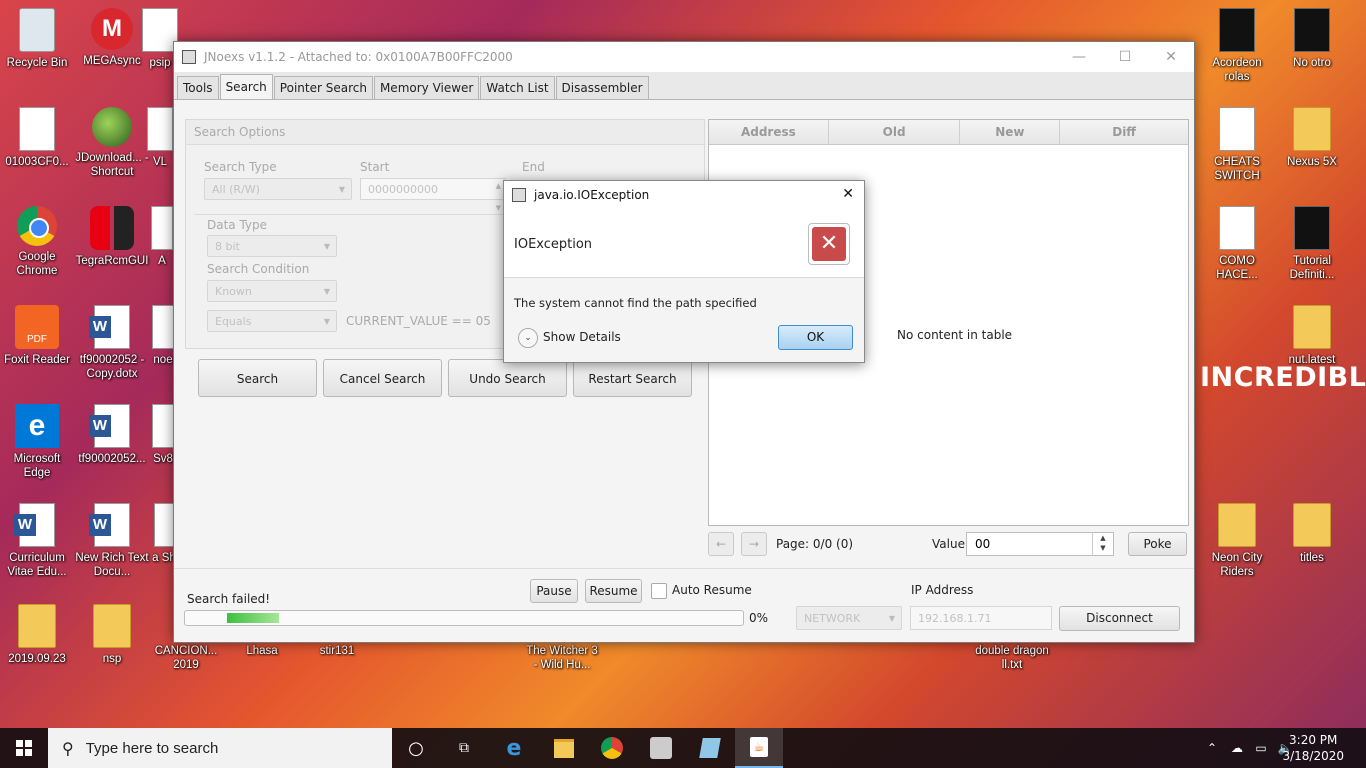 This screenshot has width=1366, height=768. Describe the element at coordinates (1212, 748) in the screenshot. I see `show-hidden-icons-chevron-up-icon: ⌃` at that location.